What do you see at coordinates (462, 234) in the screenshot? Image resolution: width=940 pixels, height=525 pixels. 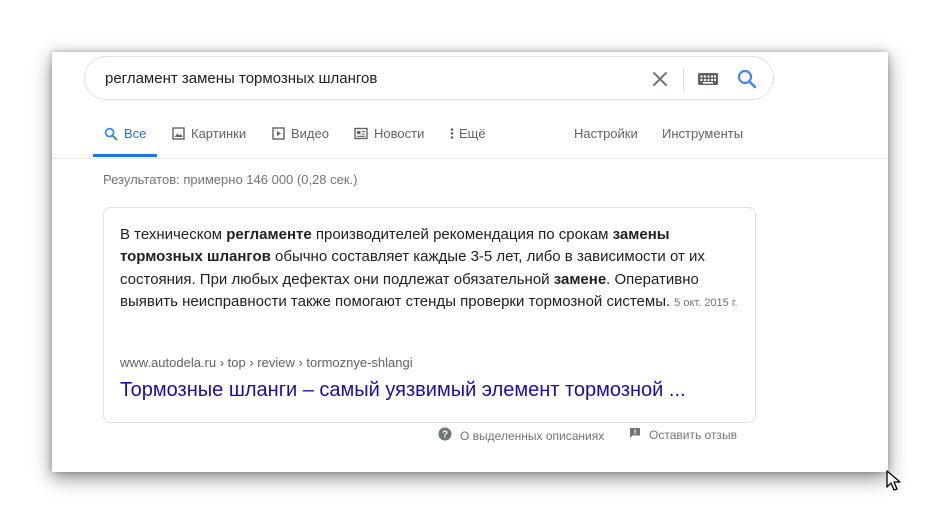 I see `snippet-part: производителей рекомендация по срокам` at bounding box center [462, 234].